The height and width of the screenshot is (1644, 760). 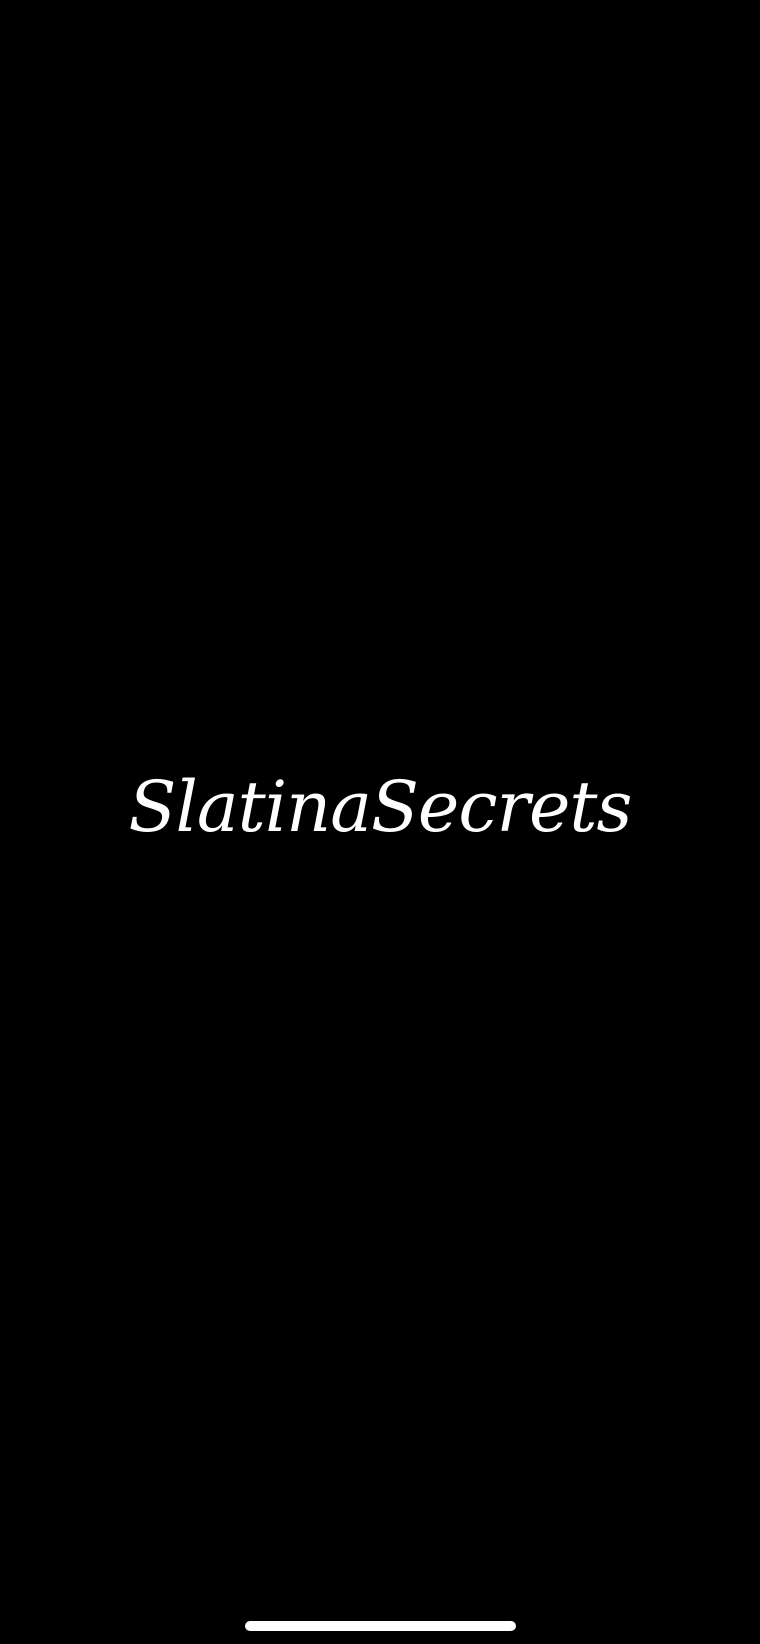 I want to click on splash-logo: SlatinaSecrets, so click(x=380, y=807).